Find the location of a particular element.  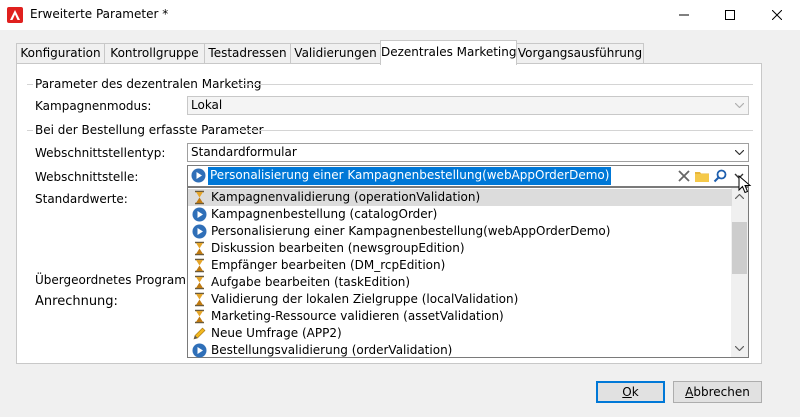

tab-validierungen: Validierungen is located at coordinates (335, 53).